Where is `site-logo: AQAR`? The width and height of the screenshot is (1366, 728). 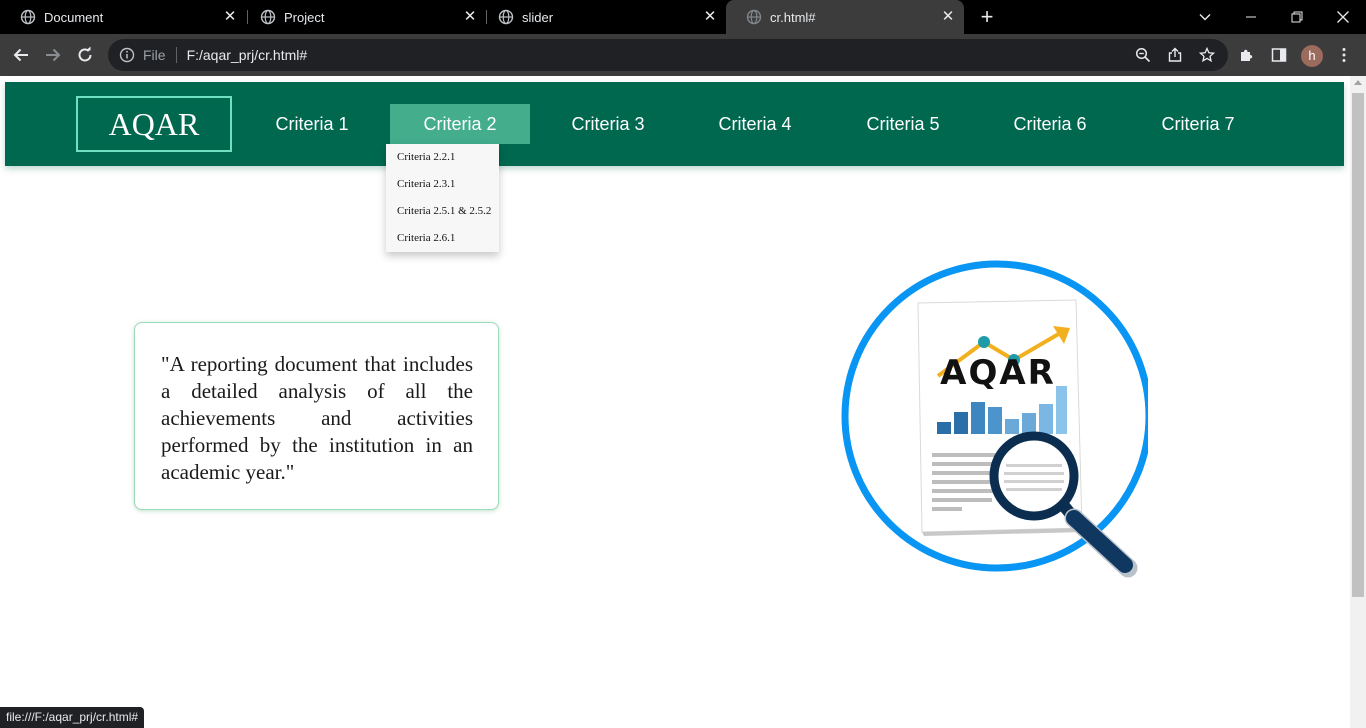 site-logo: AQAR is located at coordinates (154, 124).